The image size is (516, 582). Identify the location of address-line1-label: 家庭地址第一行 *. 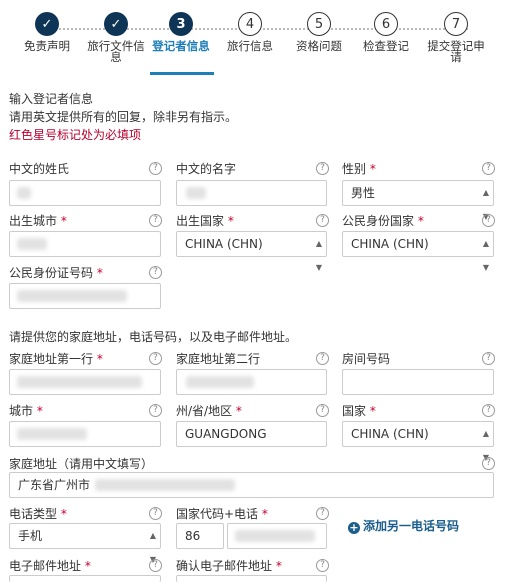
(56, 359).